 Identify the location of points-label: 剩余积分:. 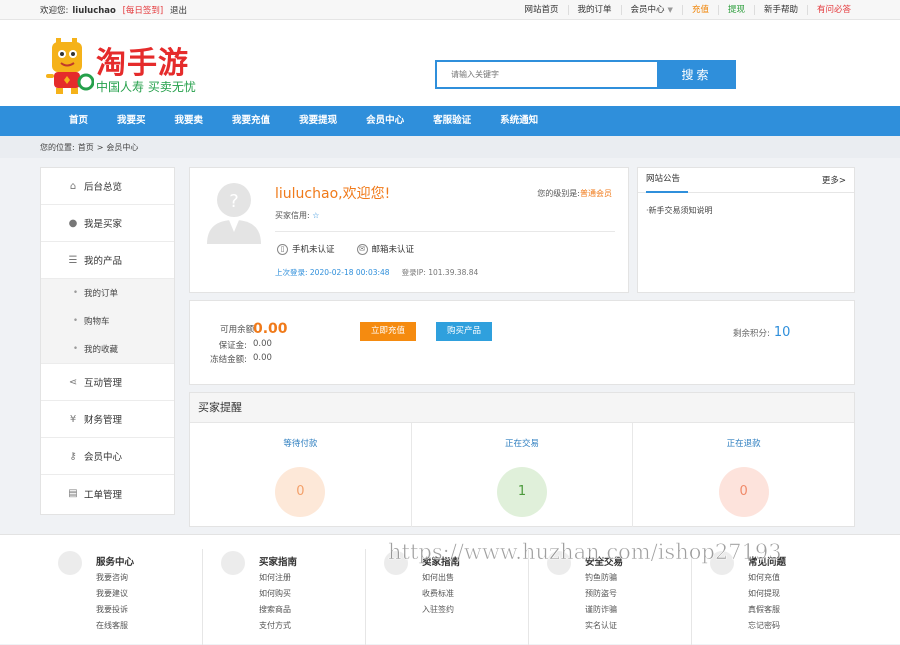
(751, 334).